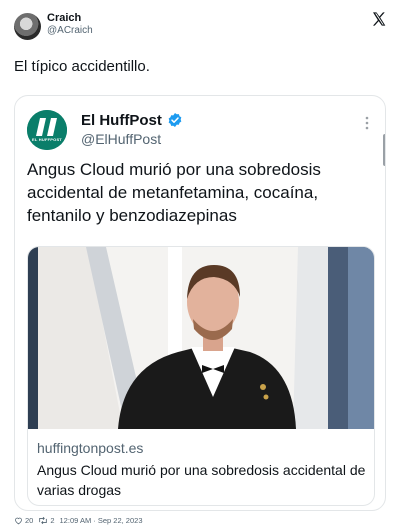 This screenshot has height=532, width=400. What do you see at coordinates (47, 139) in the screenshot?
I see `huffpost-logo-text: EL HUFFPOST` at bounding box center [47, 139].